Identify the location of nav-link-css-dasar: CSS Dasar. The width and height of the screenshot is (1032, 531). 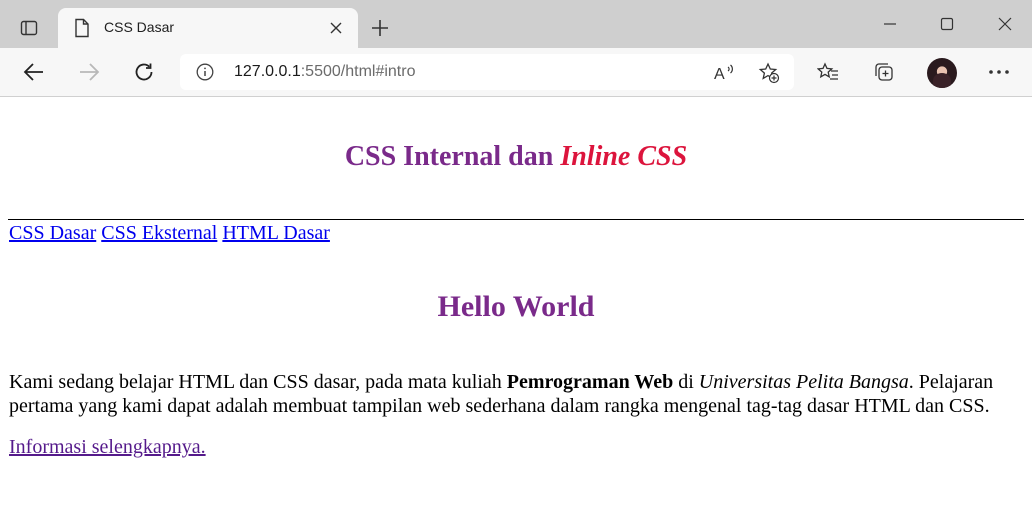
(52, 233).